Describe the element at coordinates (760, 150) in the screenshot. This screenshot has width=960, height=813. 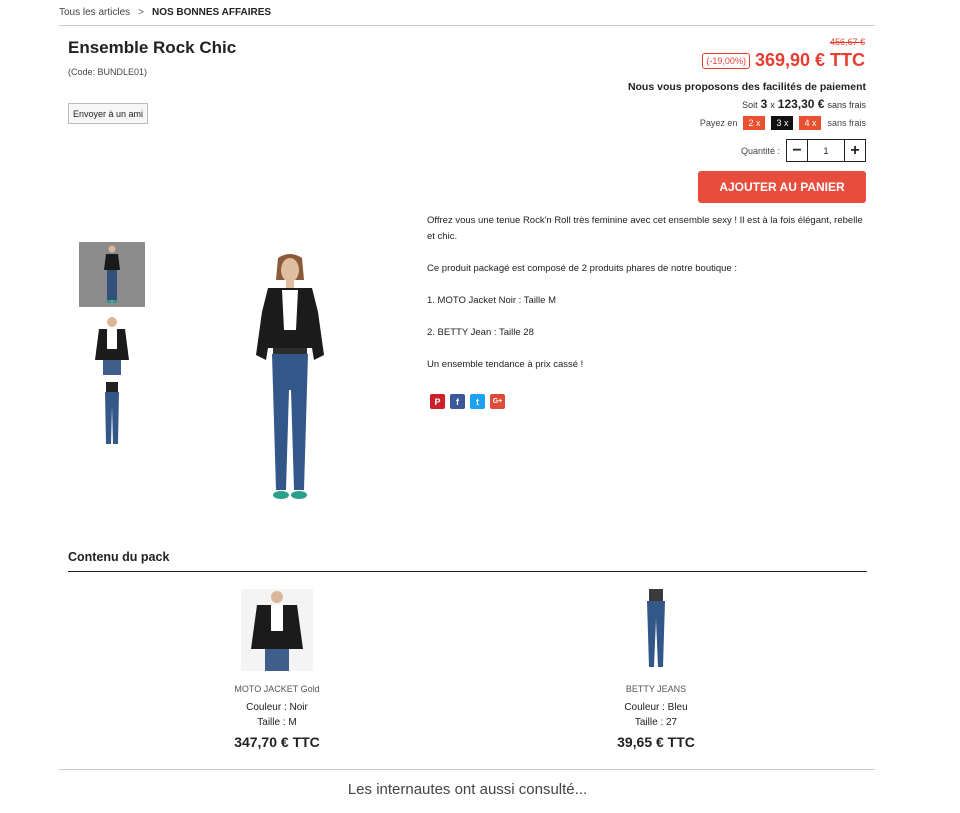
I see `quantity-label: Quantité :` at that location.